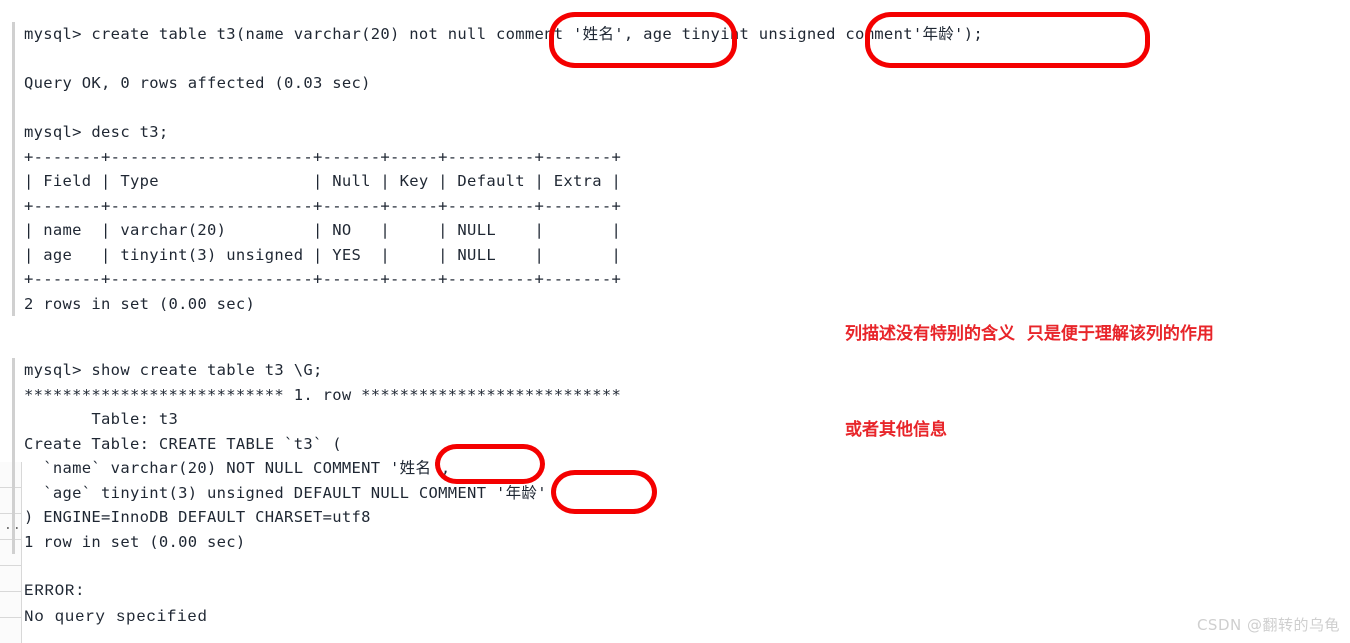  Describe the element at coordinates (55, 591) in the screenshot. I see `error-label: ERROR:` at that location.